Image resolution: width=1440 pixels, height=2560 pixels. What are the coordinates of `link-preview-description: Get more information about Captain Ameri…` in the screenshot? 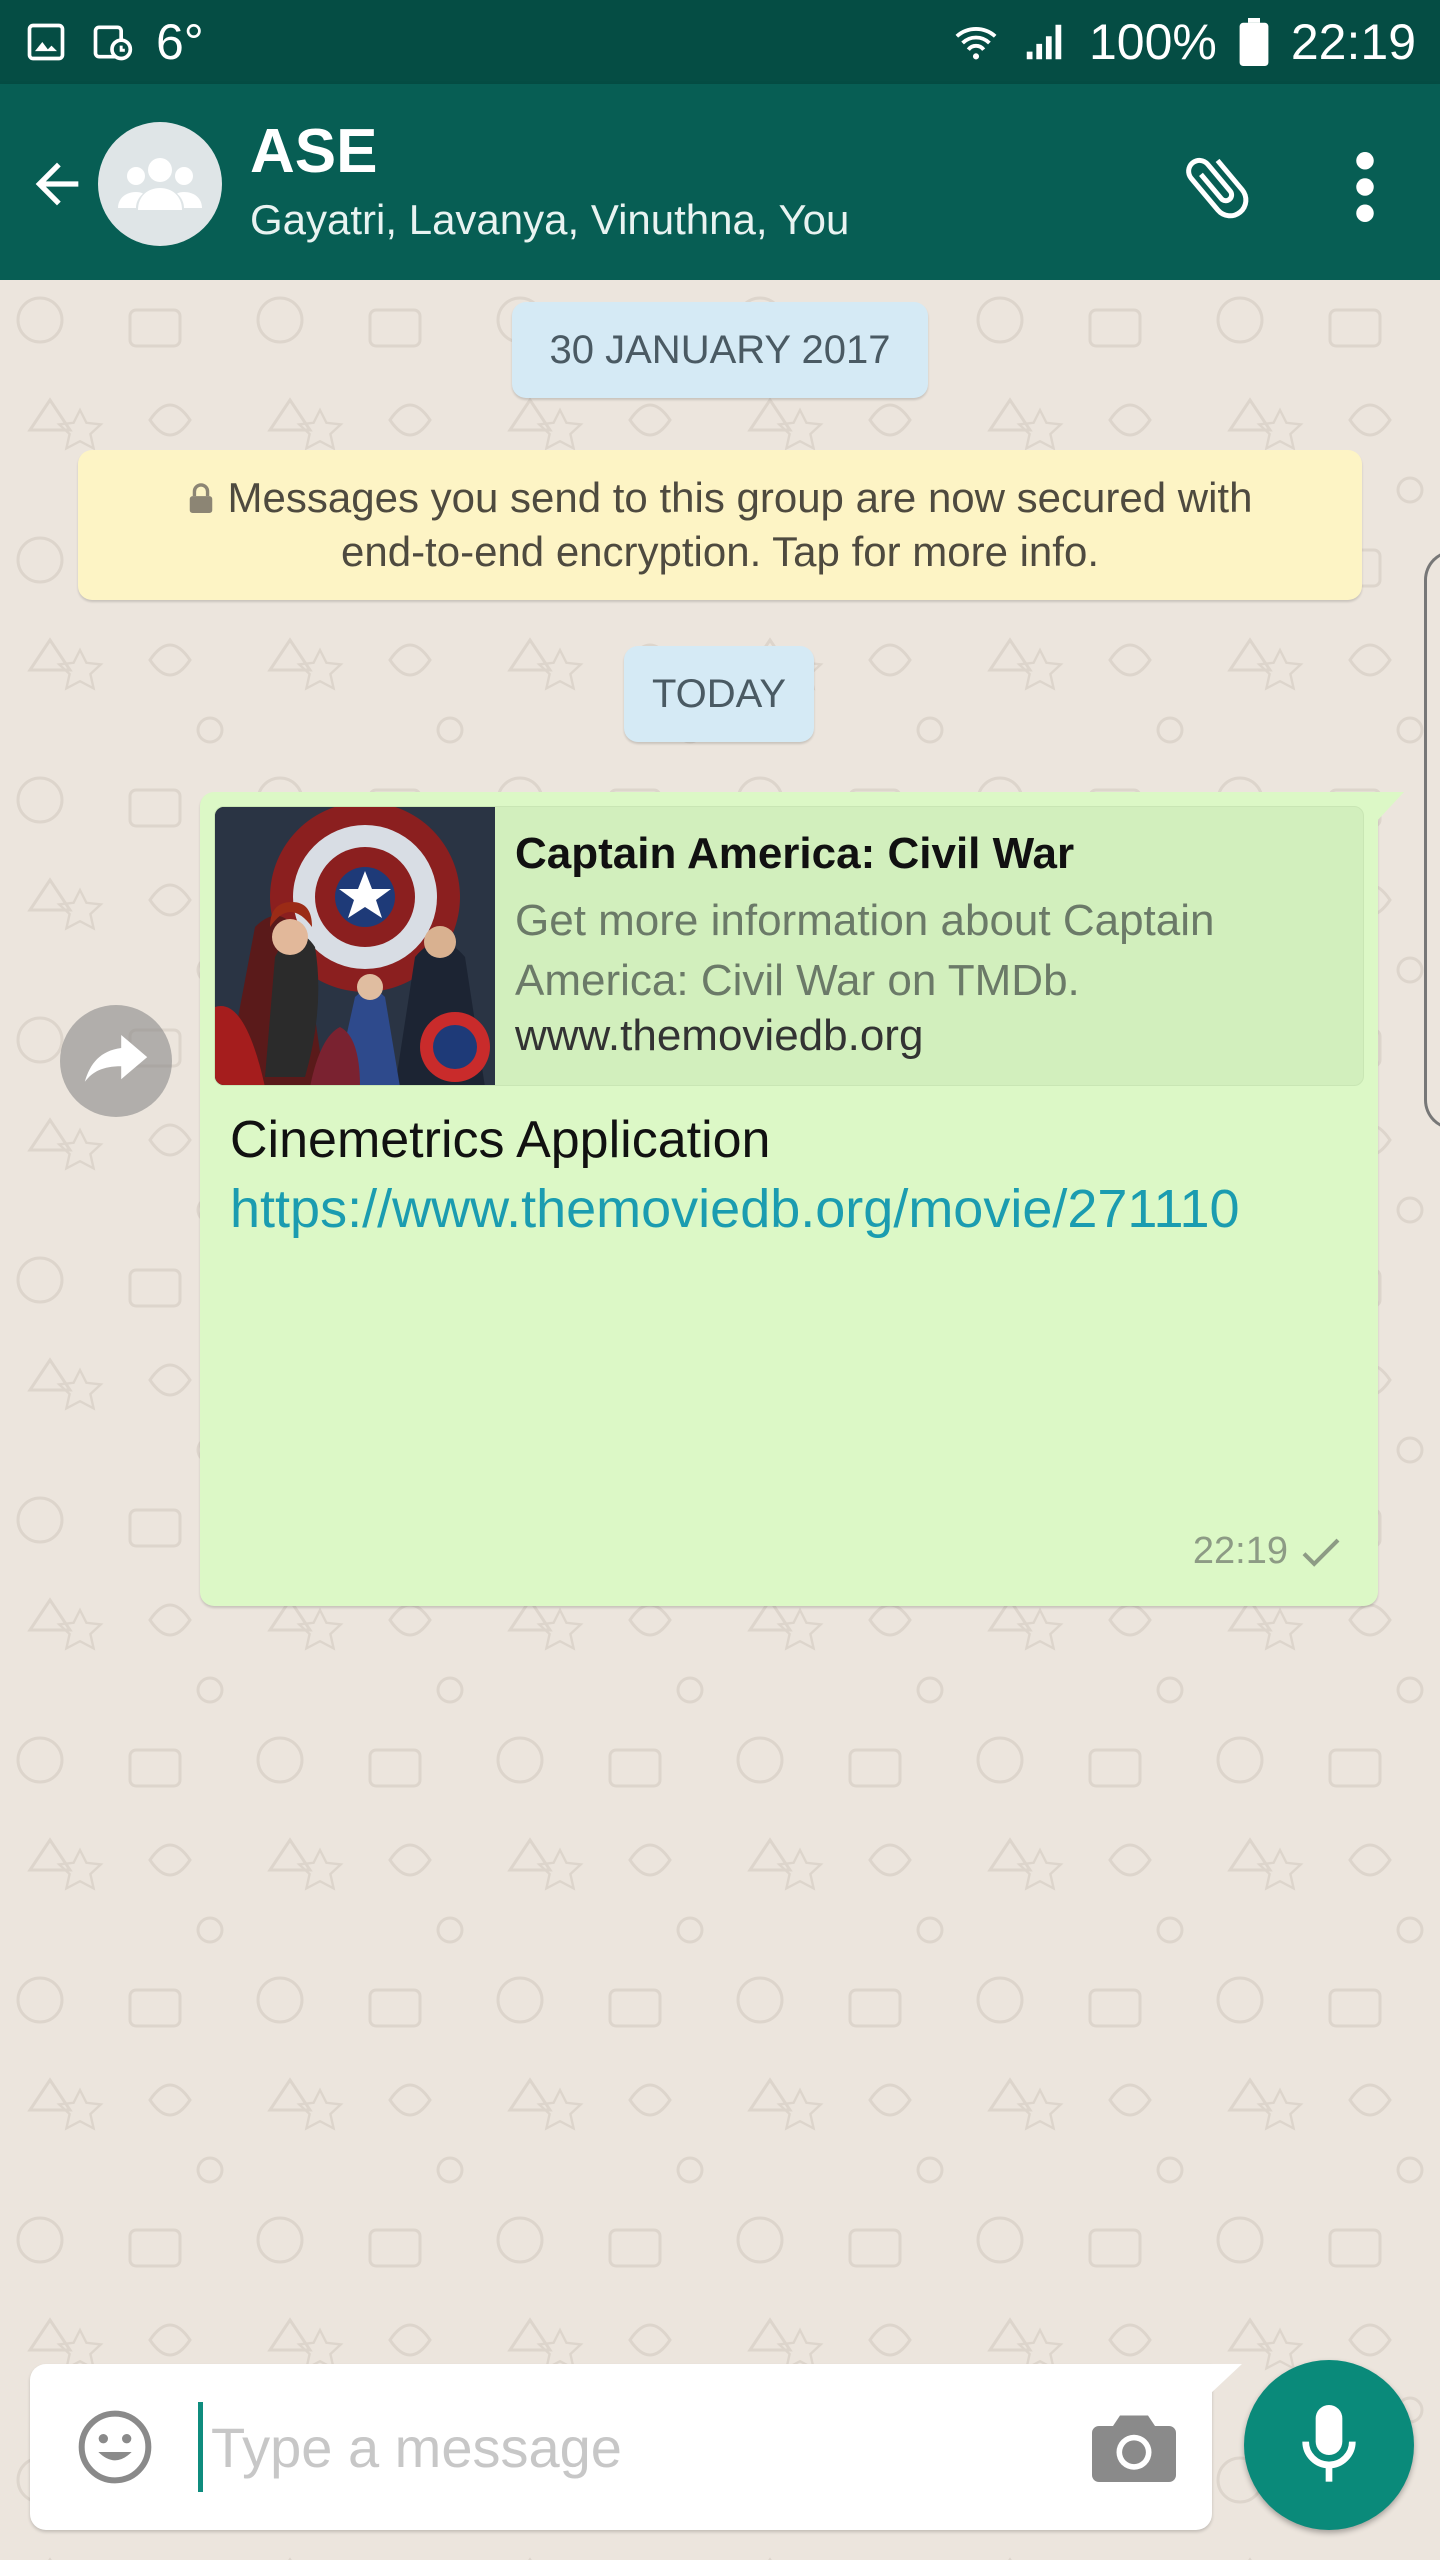 It's located at (865, 950).